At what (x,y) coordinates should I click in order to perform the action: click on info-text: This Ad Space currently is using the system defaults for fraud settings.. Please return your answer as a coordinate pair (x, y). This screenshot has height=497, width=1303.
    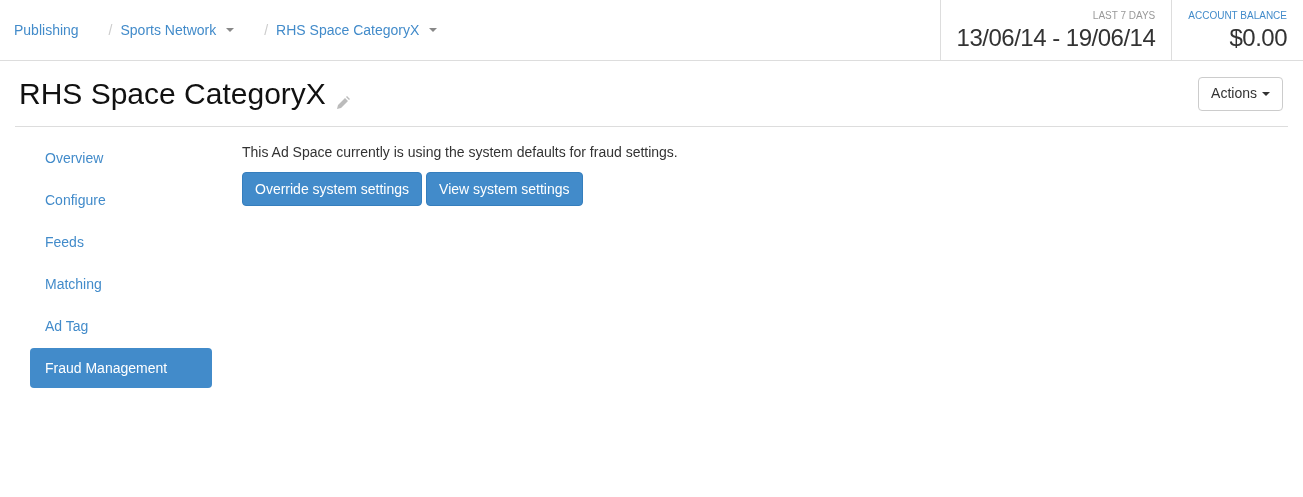
    Looking at the image, I should click on (460, 152).